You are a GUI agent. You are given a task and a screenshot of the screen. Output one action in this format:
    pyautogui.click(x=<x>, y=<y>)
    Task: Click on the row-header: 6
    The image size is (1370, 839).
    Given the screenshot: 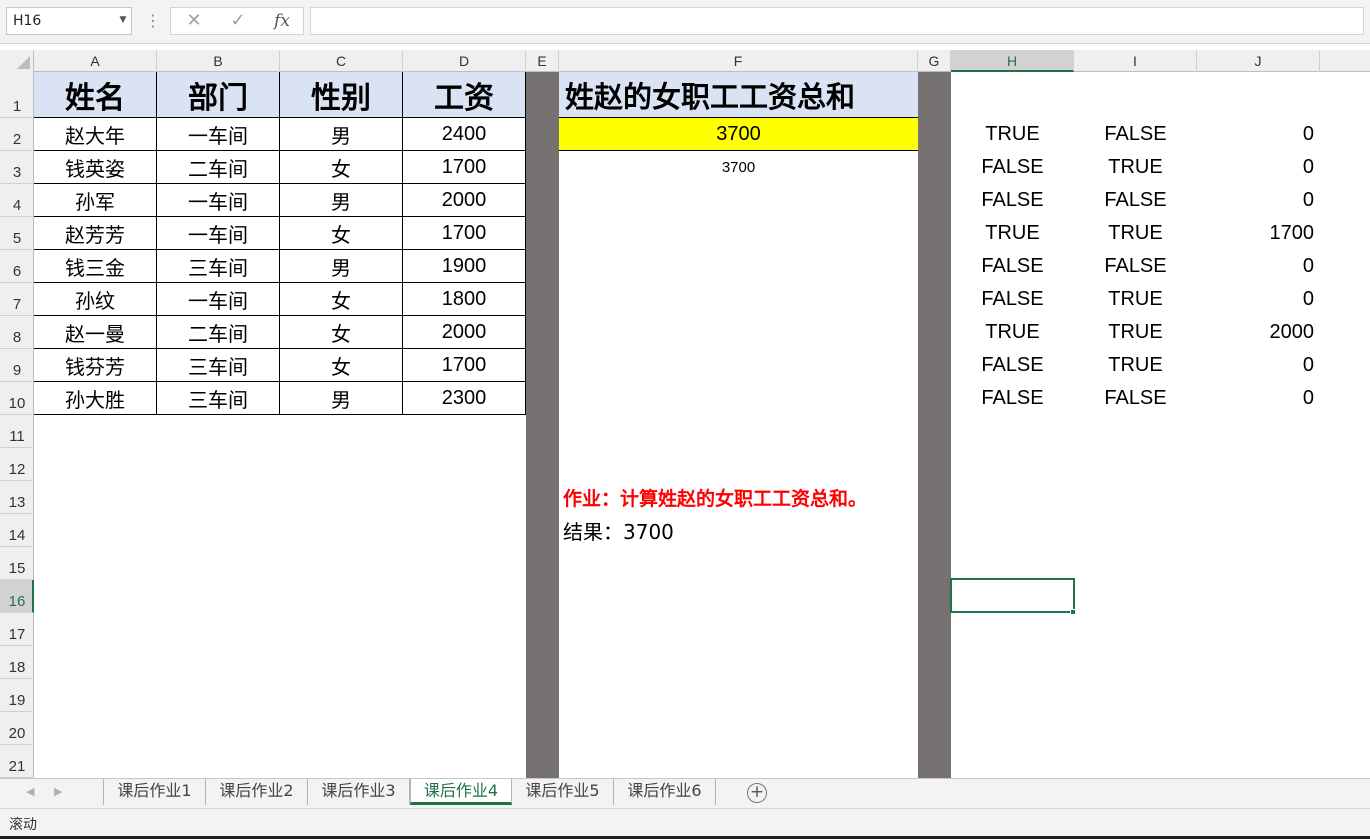 What is the action you would take?
    pyautogui.click(x=17, y=266)
    